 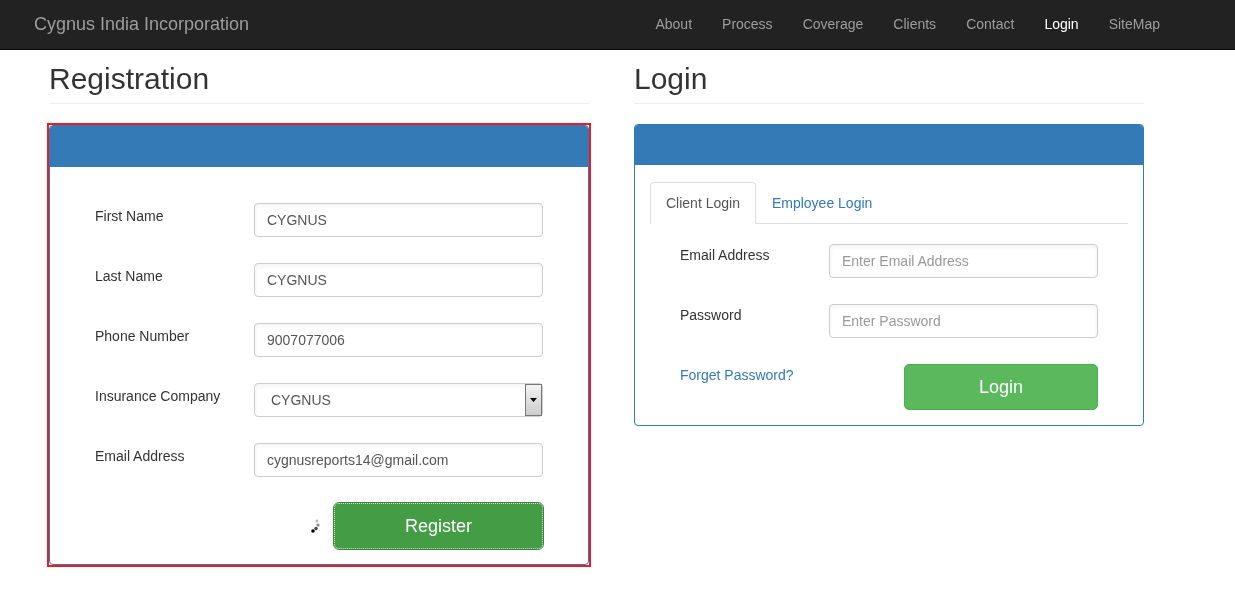 What do you see at coordinates (398, 340) in the screenshot?
I see `text-field: 9007077006` at bounding box center [398, 340].